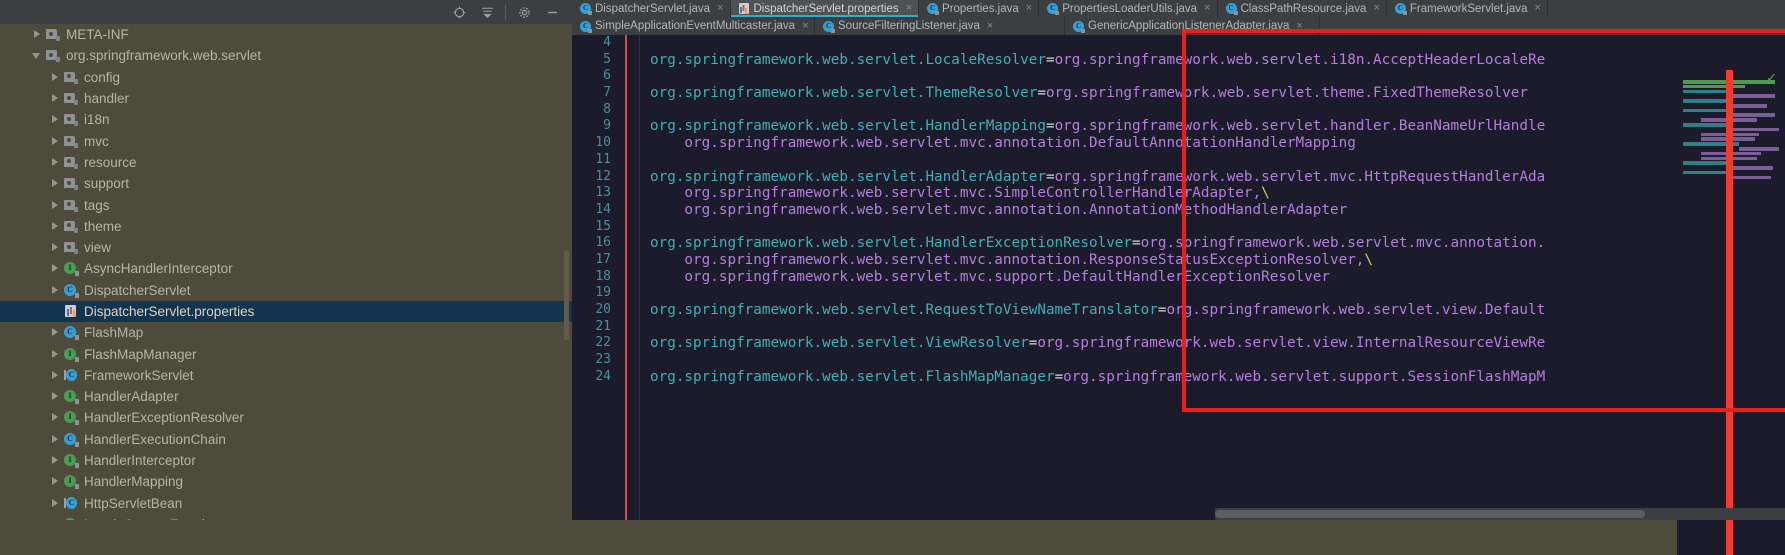 This screenshot has width=1785, height=555. What do you see at coordinates (286, 439) in the screenshot?
I see `tree-item: HandlerExecutionChain` at bounding box center [286, 439].